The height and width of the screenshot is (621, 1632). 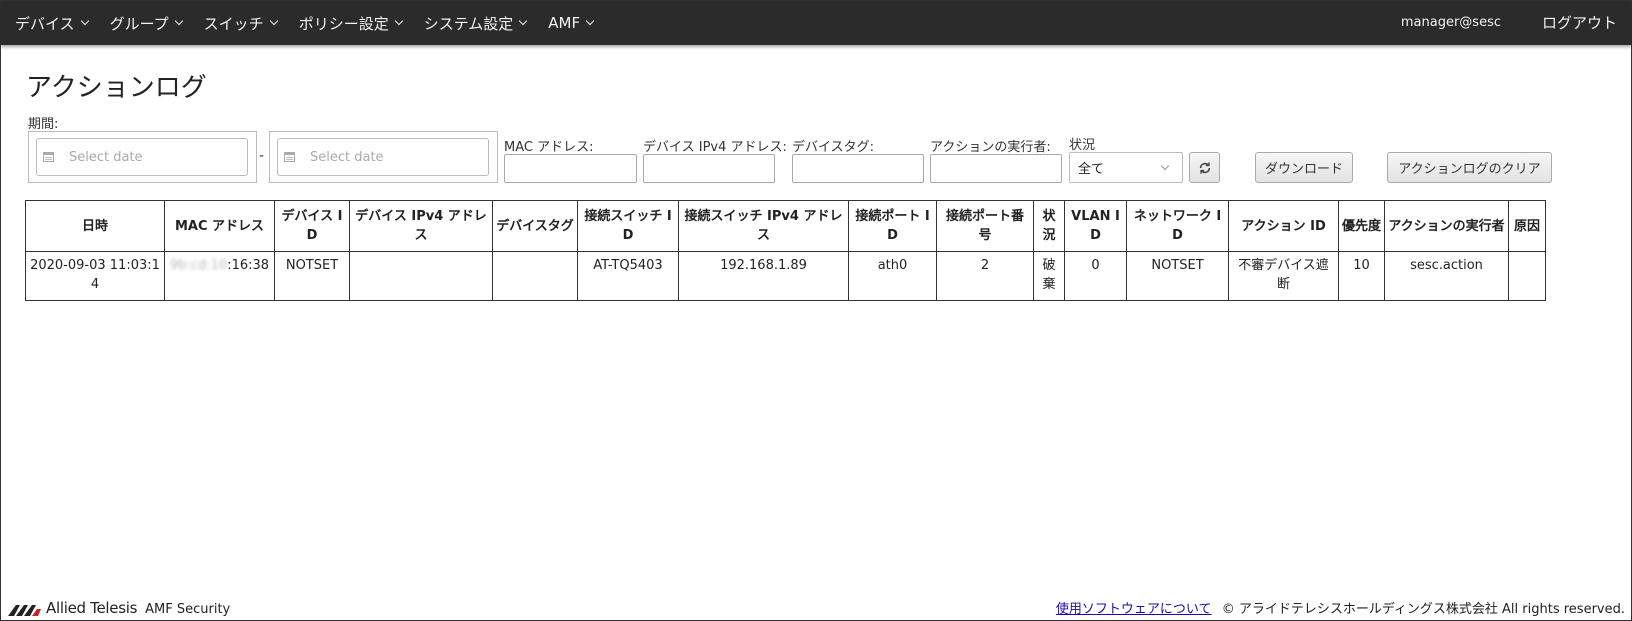 What do you see at coordinates (421, 226) in the screenshot?
I see `column-header-device-ipv4: デバイス IPv4 アドレス` at bounding box center [421, 226].